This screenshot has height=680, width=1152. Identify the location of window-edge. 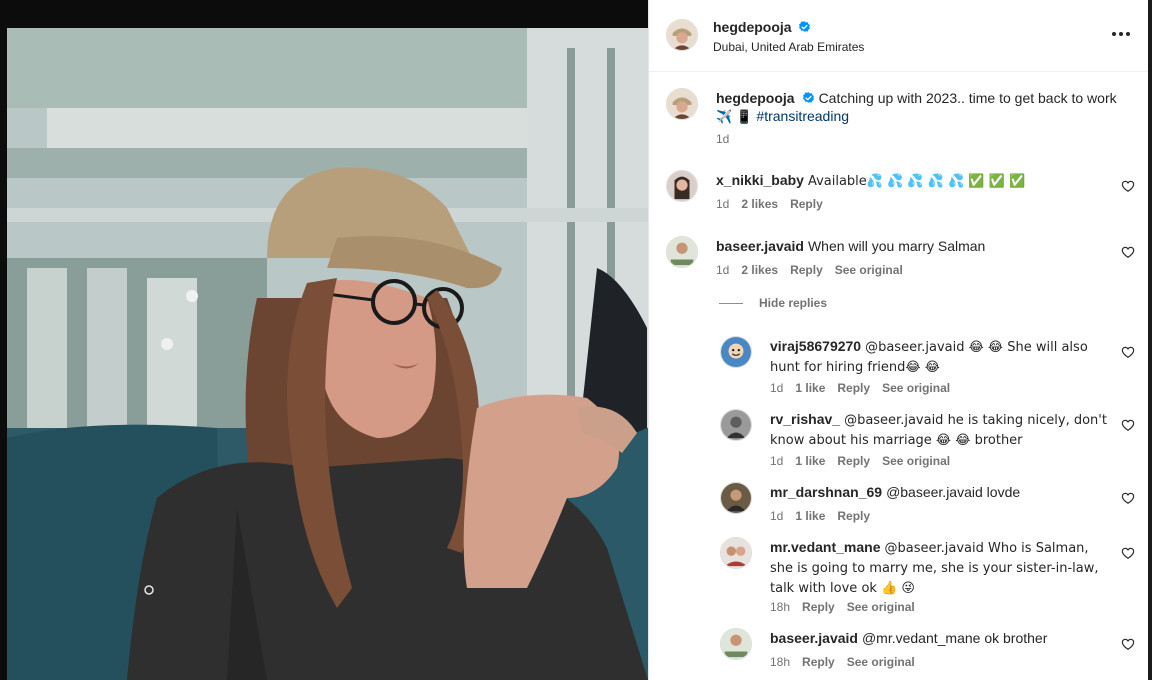
(1150, 340).